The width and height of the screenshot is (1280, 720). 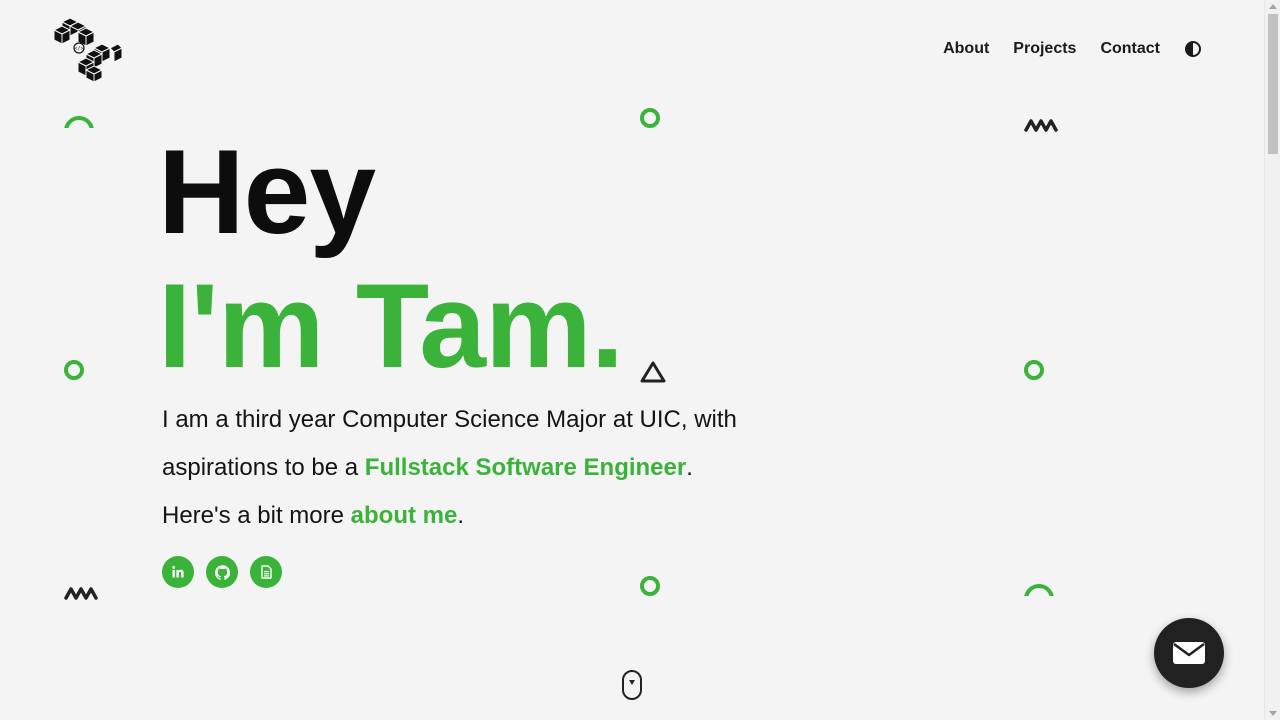 I want to click on social-links, so click(x=222, y=572).